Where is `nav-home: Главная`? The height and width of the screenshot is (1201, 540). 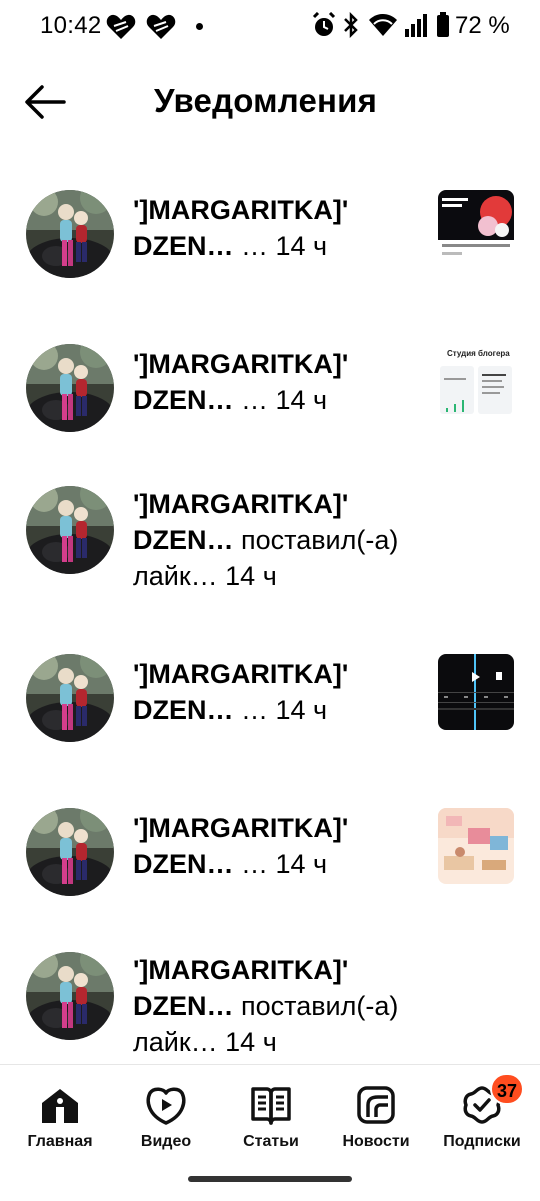 nav-home: Главная is located at coordinates (60, 1123).